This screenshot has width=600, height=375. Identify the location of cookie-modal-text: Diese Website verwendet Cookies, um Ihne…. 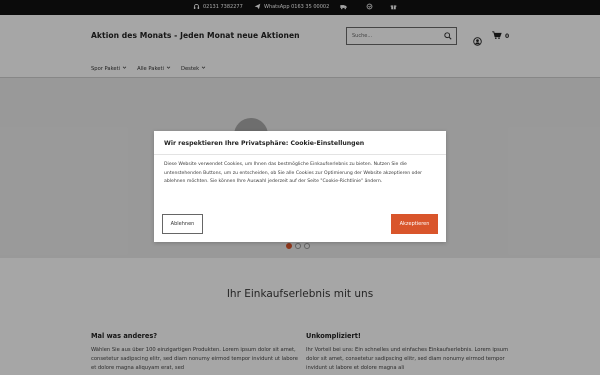
(293, 173).